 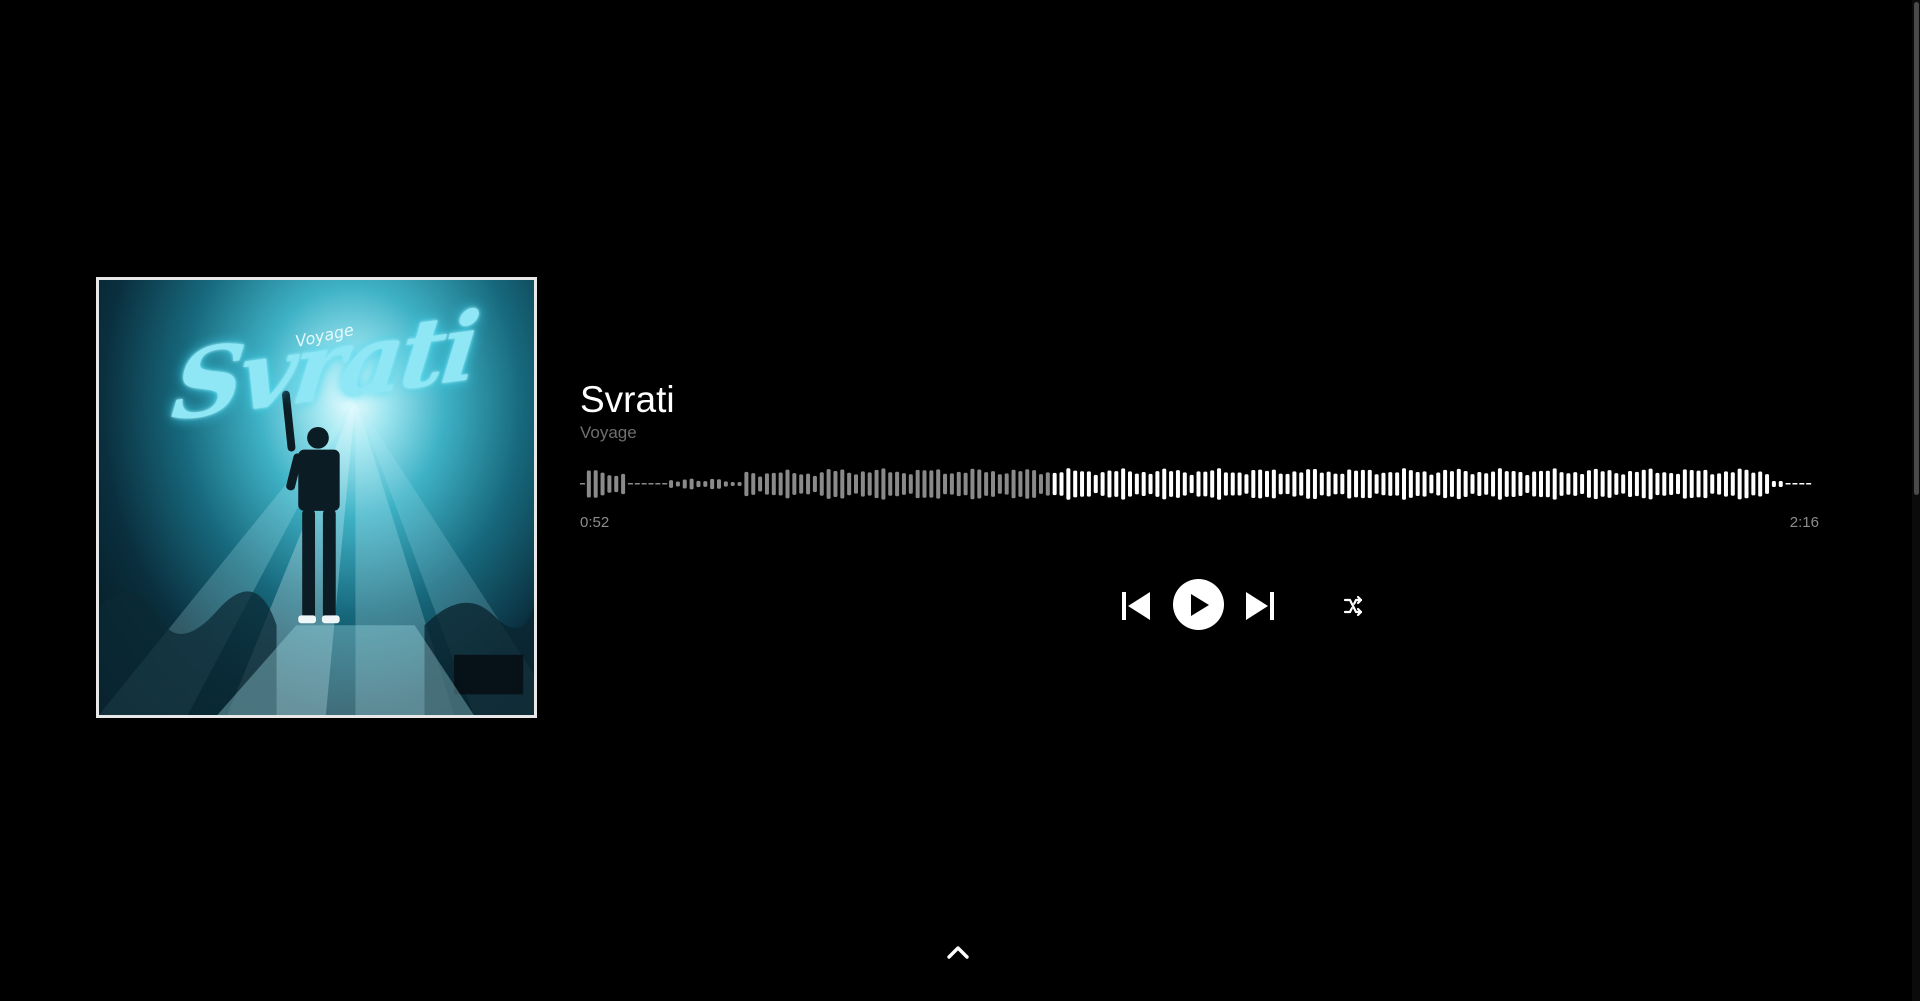 I want to click on scrollbar-thumb, so click(x=1916, y=248).